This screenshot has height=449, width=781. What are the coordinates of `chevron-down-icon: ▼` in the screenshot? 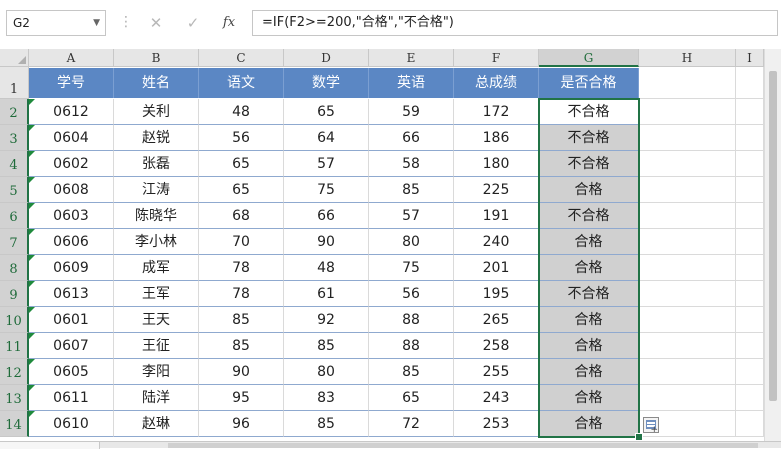 It's located at (96, 23).